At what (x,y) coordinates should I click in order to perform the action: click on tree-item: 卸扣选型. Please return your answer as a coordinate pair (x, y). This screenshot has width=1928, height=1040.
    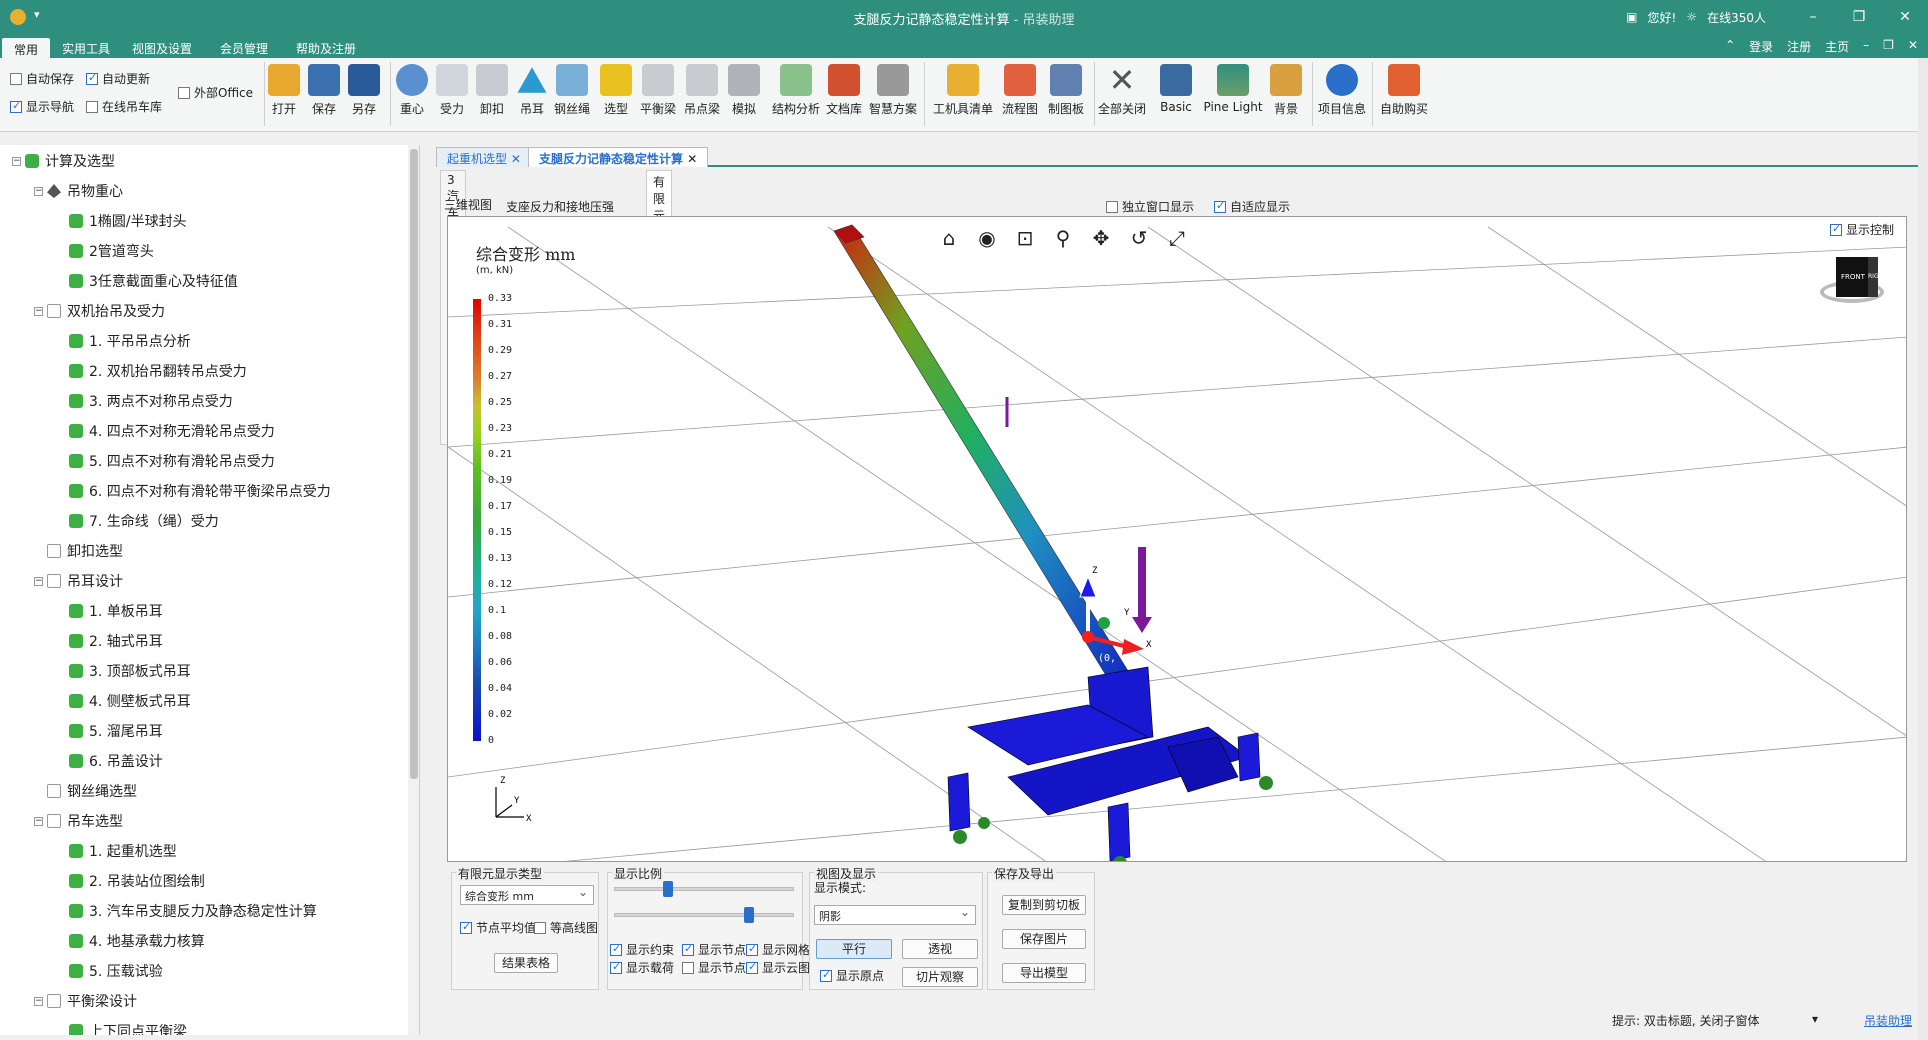
    Looking at the image, I should click on (85, 551).